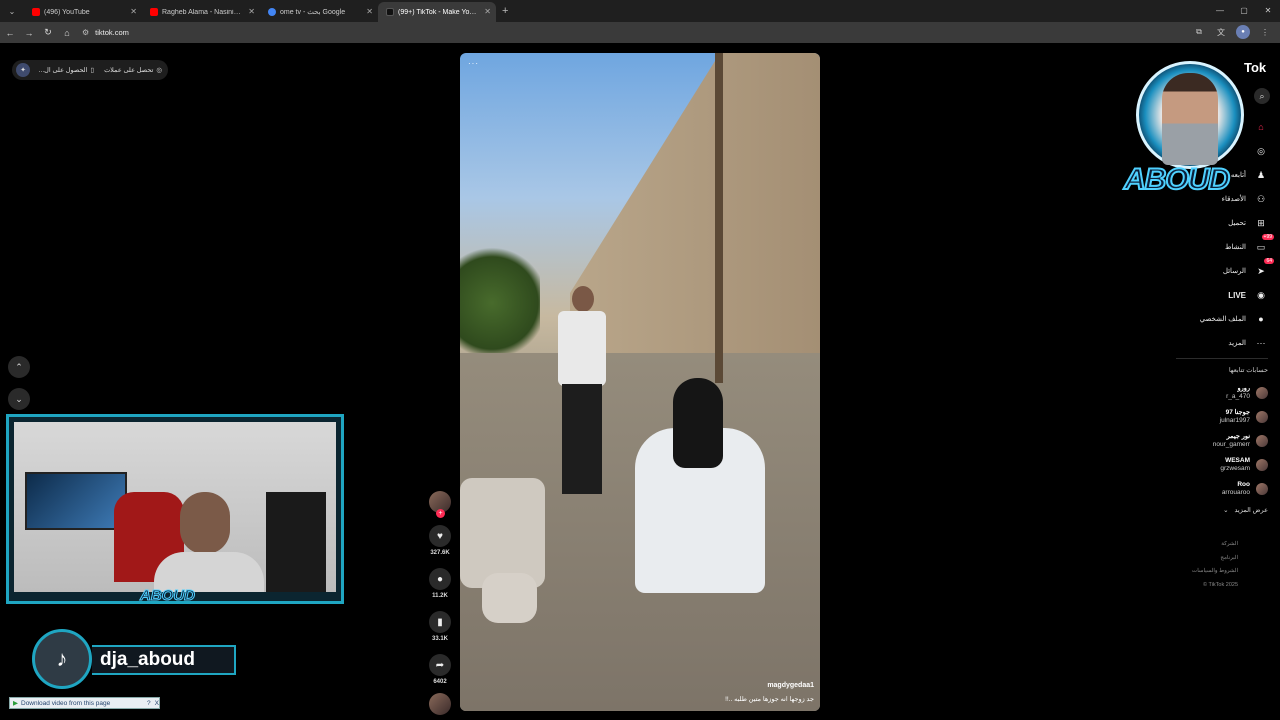 Image resolution: width=1280 pixels, height=720 pixels. I want to click on maximize-icon: ▢, so click(1244, 10).